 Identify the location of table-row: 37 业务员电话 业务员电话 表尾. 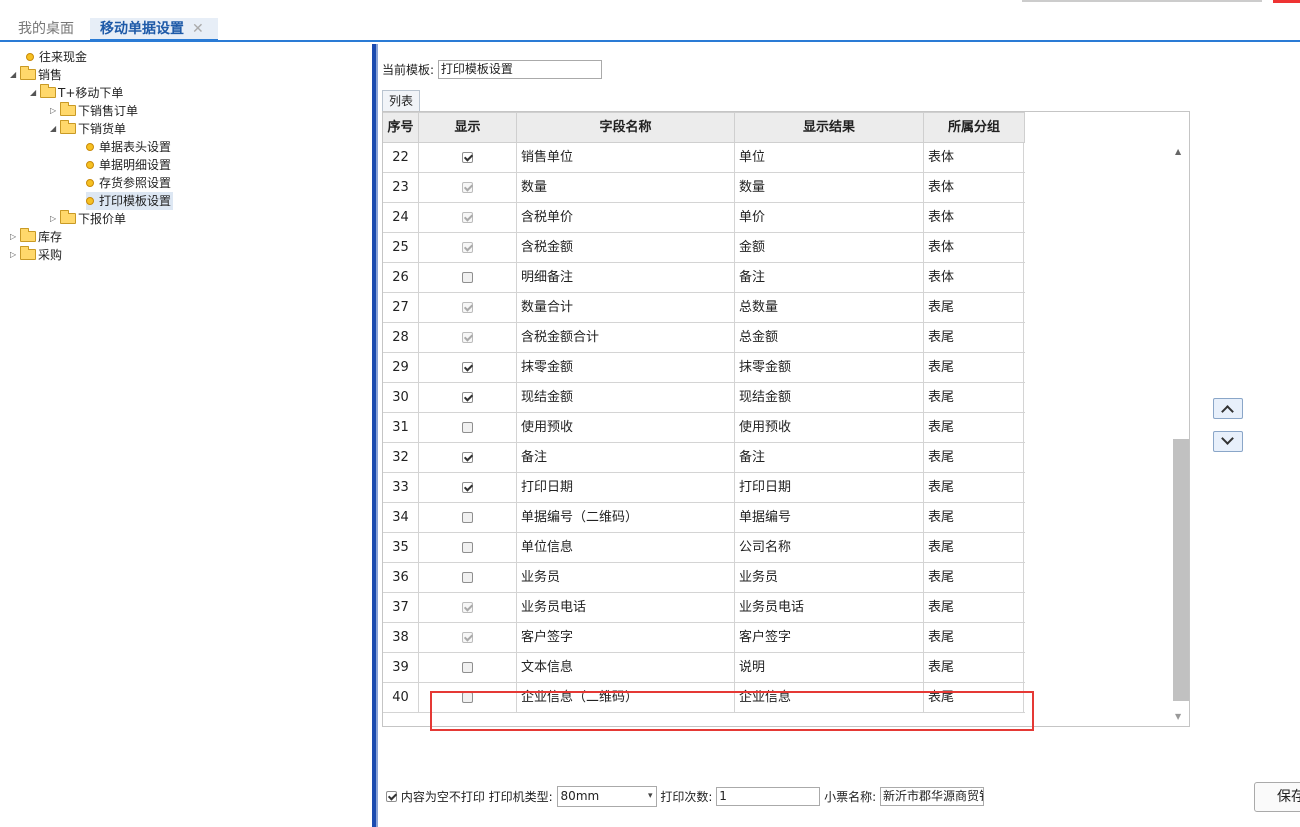
(704, 608).